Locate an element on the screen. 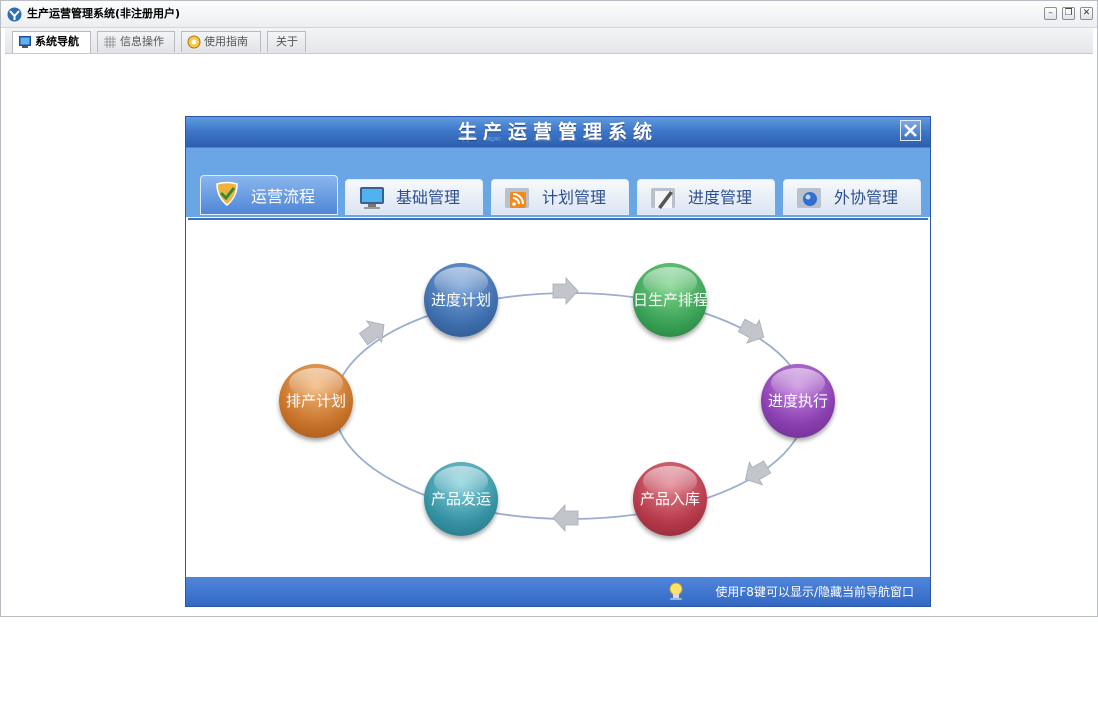 The height and width of the screenshot is (716, 1098). flow-node-progress-plan: 进度计划 is located at coordinates (461, 300).